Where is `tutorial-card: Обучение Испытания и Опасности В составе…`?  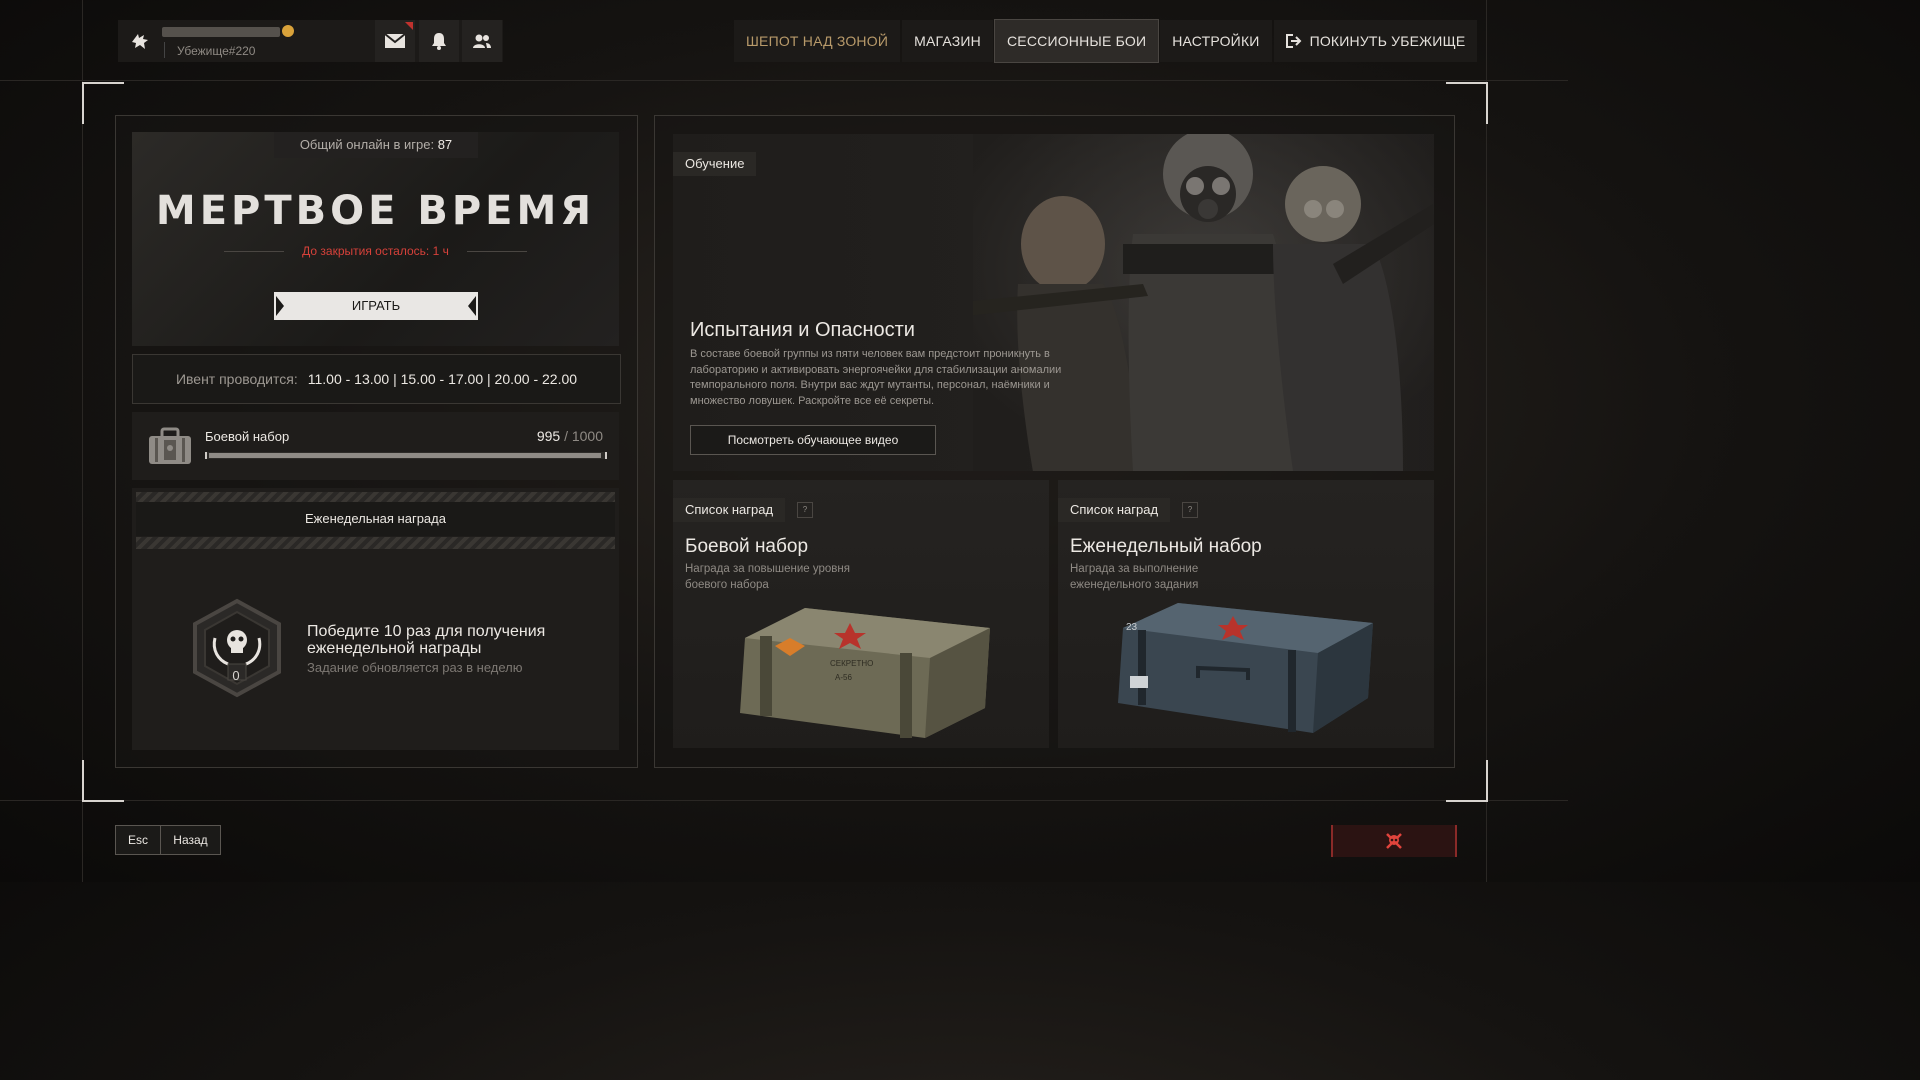 tutorial-card: Обучение Испытания и Опасности В составе… is located at coordinates (1053, 302).